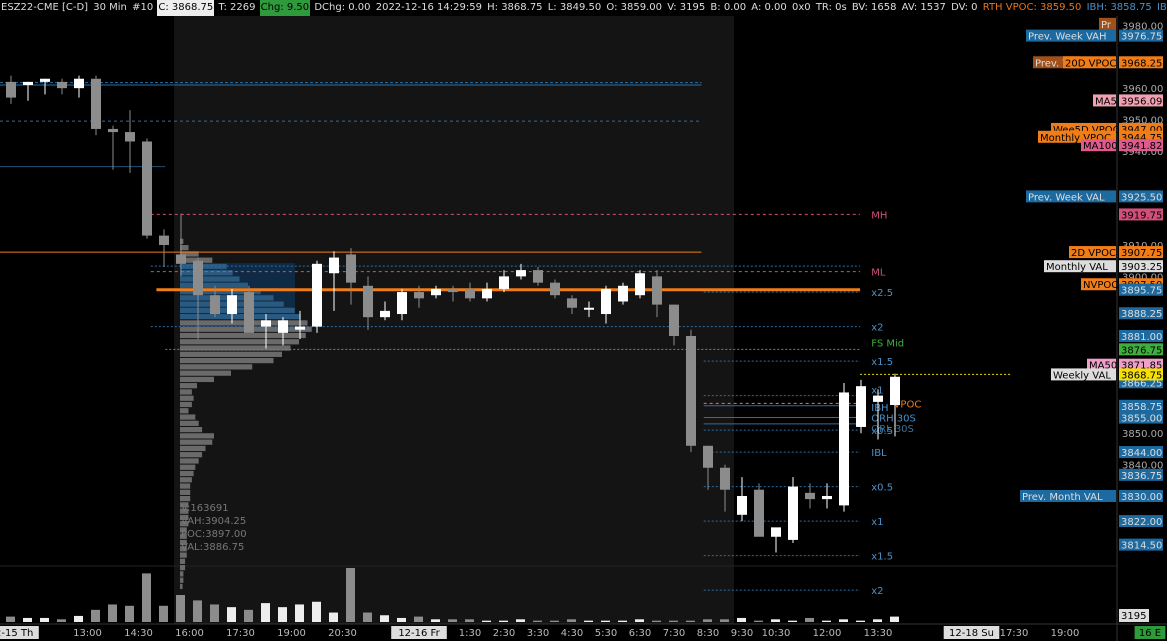 The image size is (1167, 641). What do you see at coordinates (1141, 350) in the screenshot?
I see `price-label-text: 3876.75` at bounding box center [1141, 350].